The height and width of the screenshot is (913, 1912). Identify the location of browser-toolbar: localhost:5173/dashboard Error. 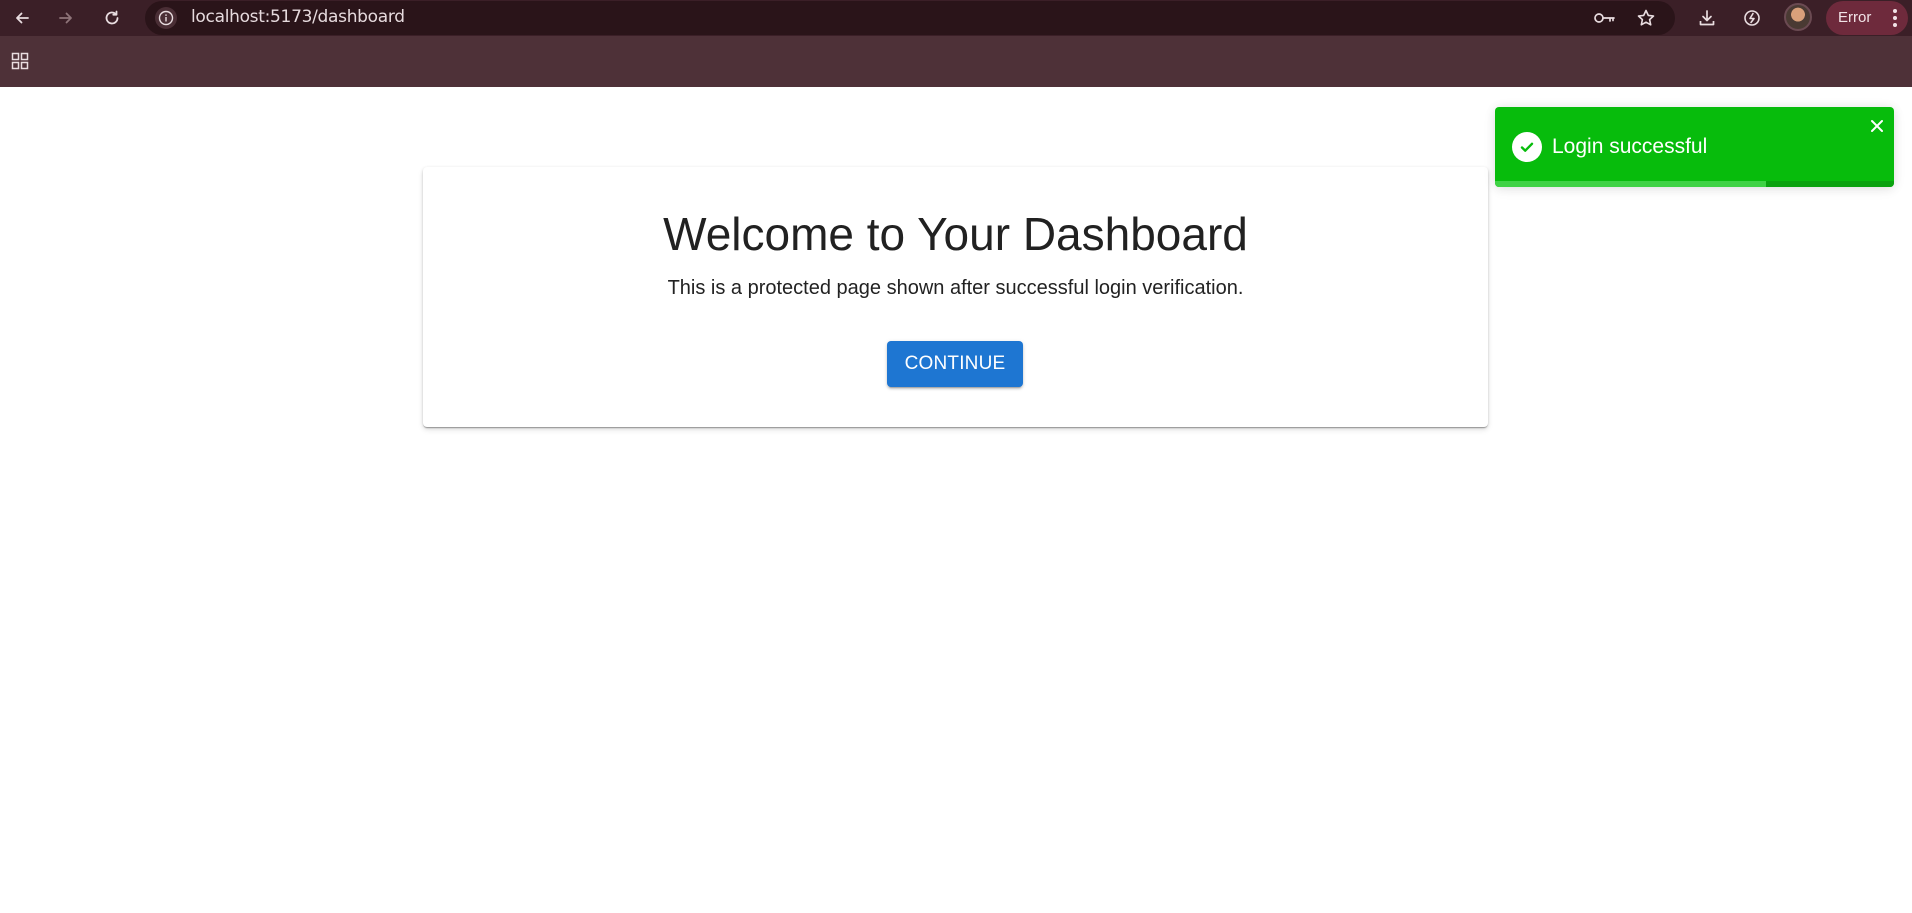
(956, 18).